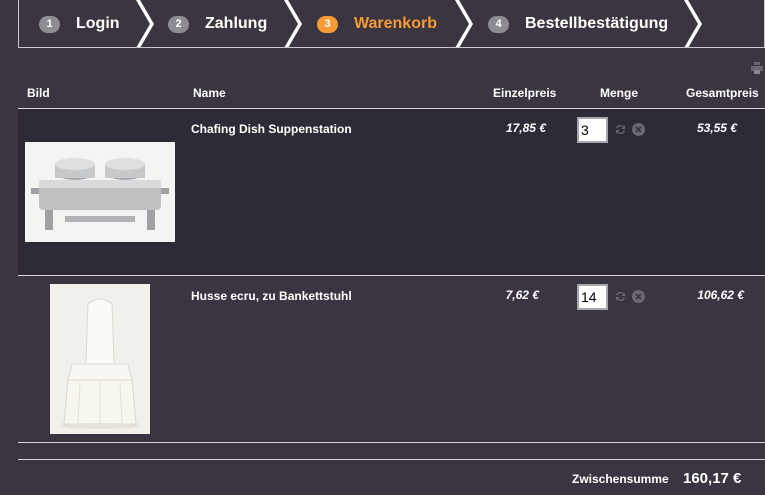 The width and height of the screenshot is (765, 495). Describe the element at coordinates (525, 93) in the screenshot. I see `column-header-unit-price: Einzelpreis` at that location.